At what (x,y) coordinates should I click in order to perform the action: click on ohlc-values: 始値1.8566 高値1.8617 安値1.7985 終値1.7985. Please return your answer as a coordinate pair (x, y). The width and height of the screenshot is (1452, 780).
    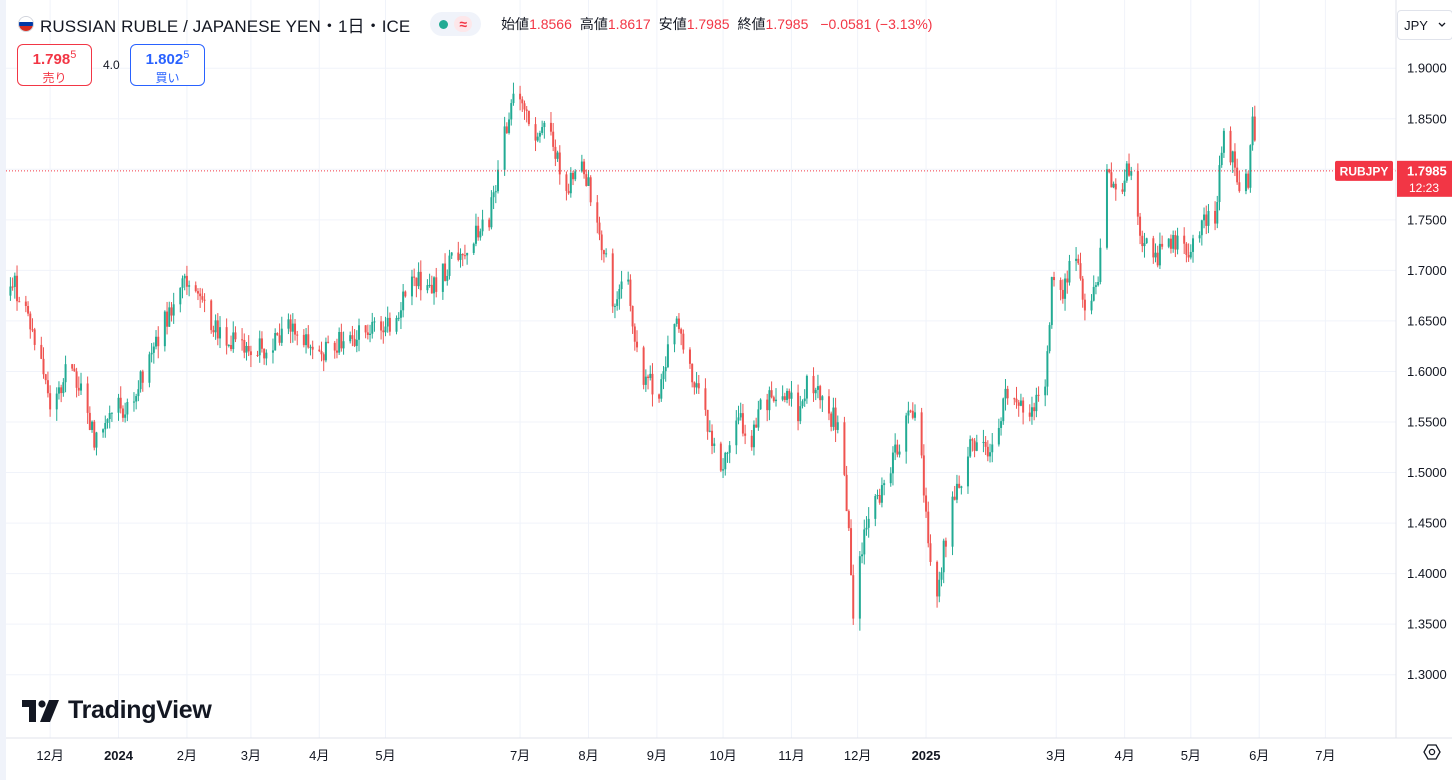
    Looking at the image, I should click on (654, 24).